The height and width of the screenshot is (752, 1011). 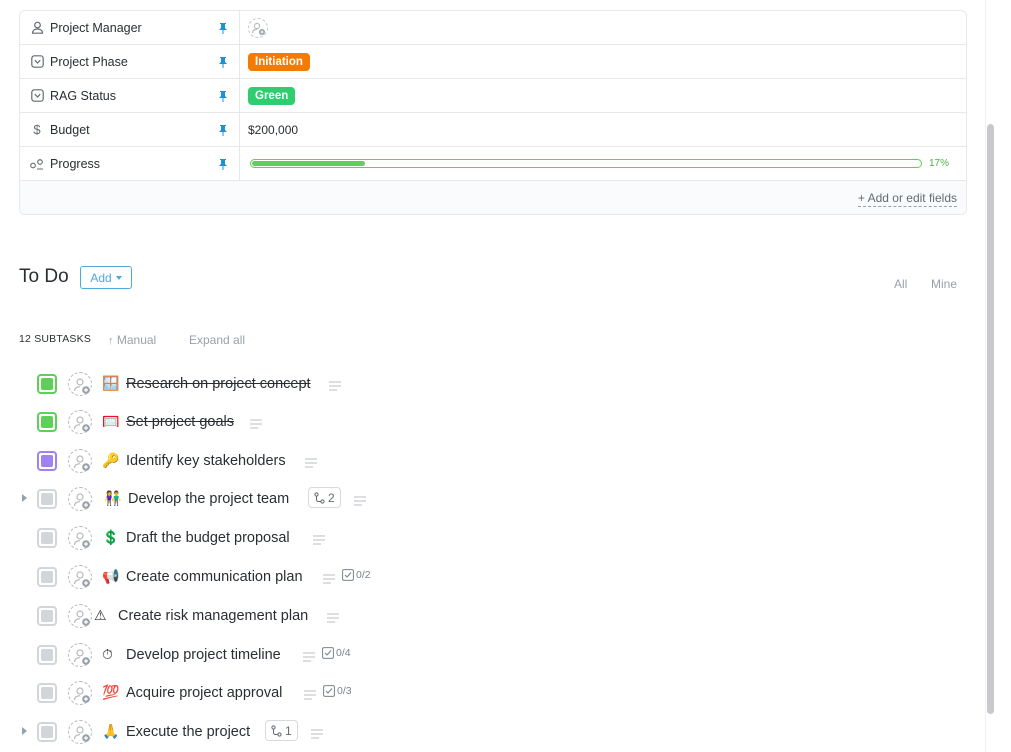 I want to click on checklist-badge: 0/3, so click(x=337, y=691).